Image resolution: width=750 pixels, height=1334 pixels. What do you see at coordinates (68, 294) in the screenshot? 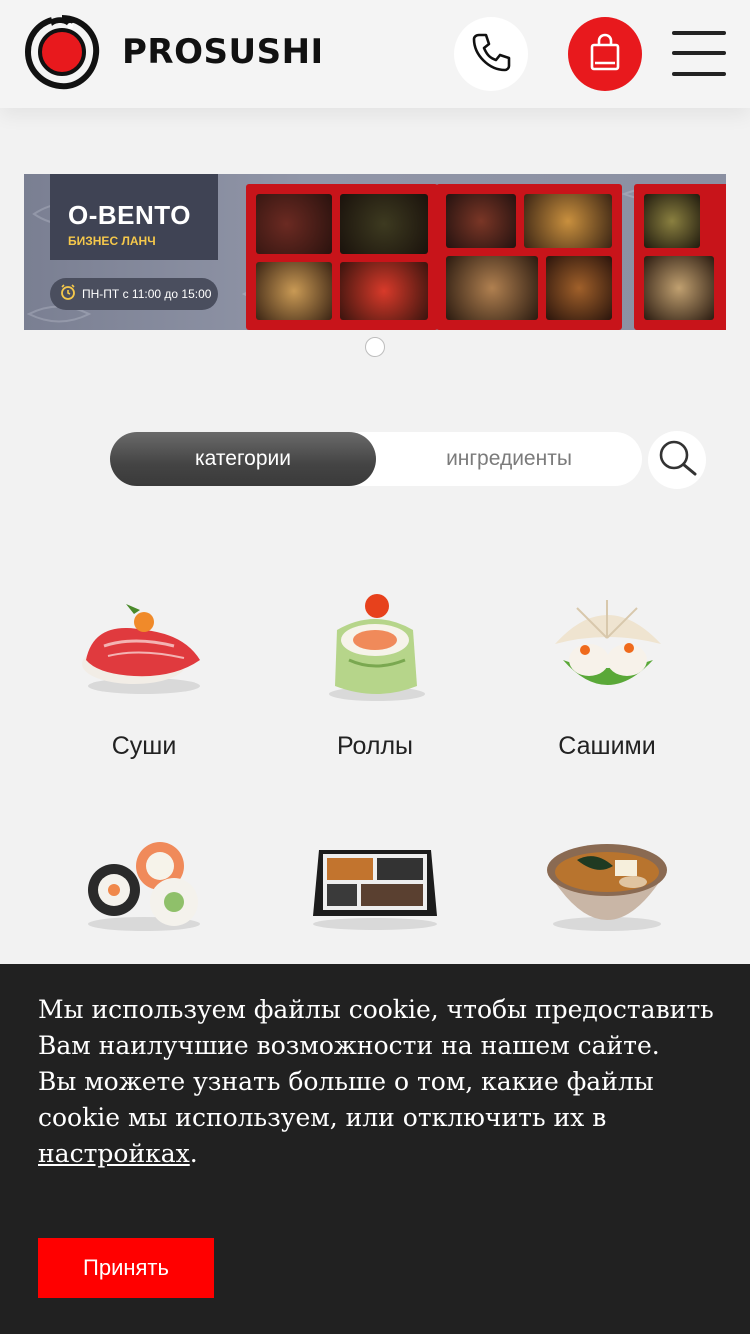
I see `alarm-clock-icon` at bounding box center [68, 294].